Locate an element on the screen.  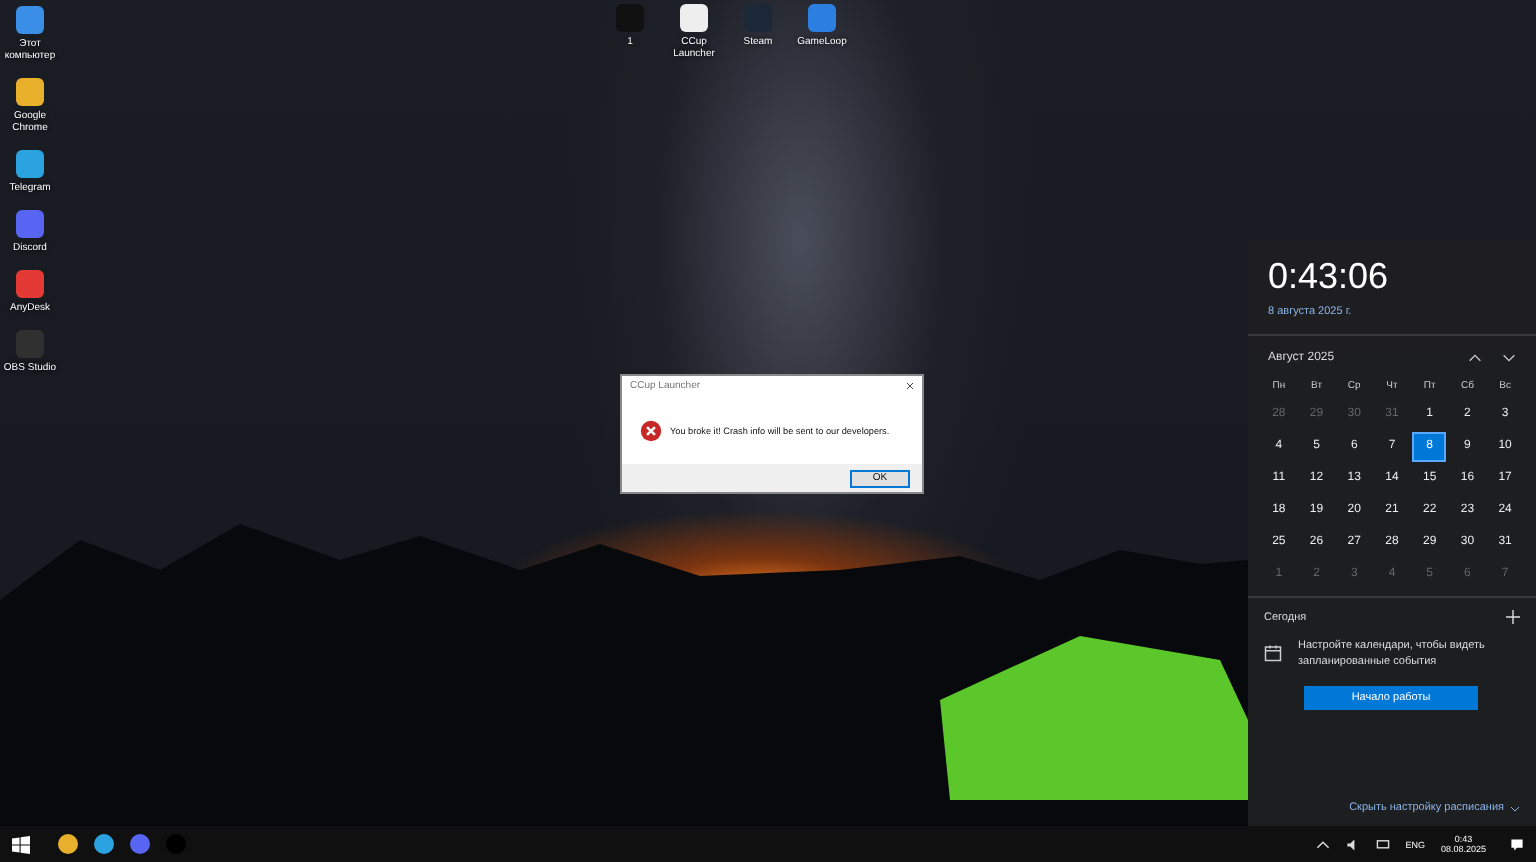
clock-time: 0:43:06 is located at coordinates (1329, 277).